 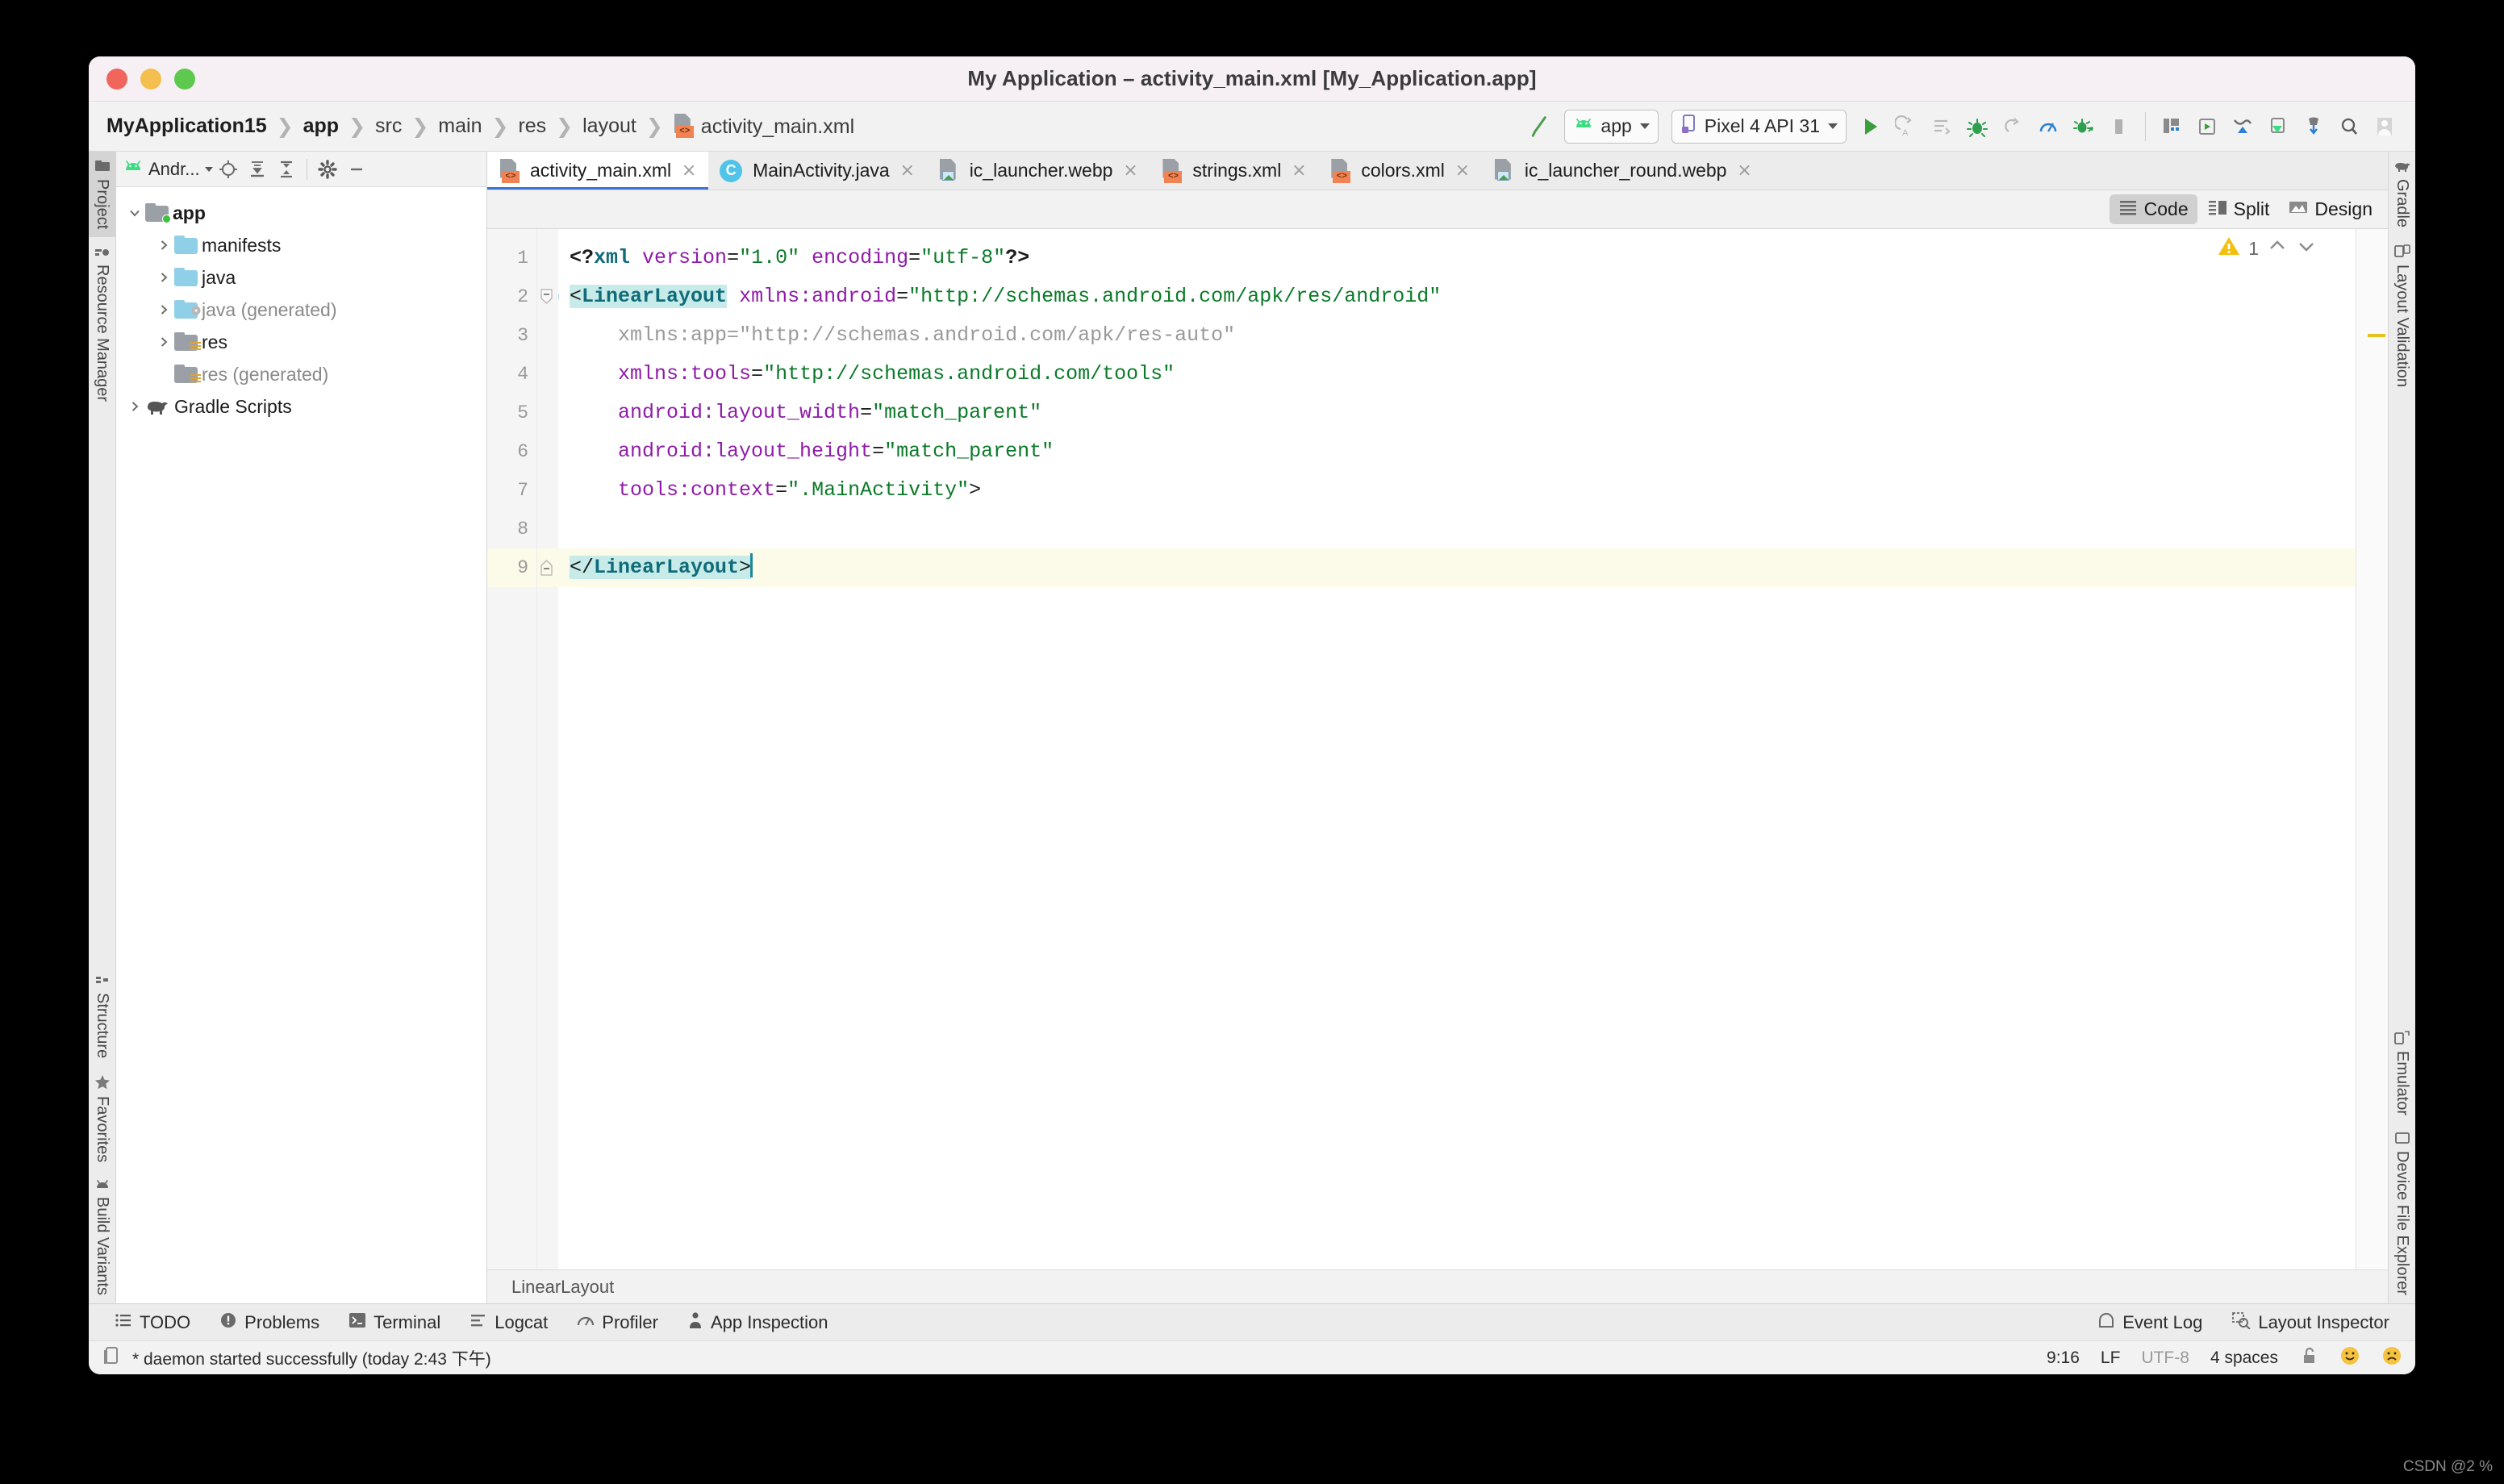 What do you see at coordinates (2048, 126) in the screenshot?
I see `profiler-icon` at bounding box center [2048, 126].